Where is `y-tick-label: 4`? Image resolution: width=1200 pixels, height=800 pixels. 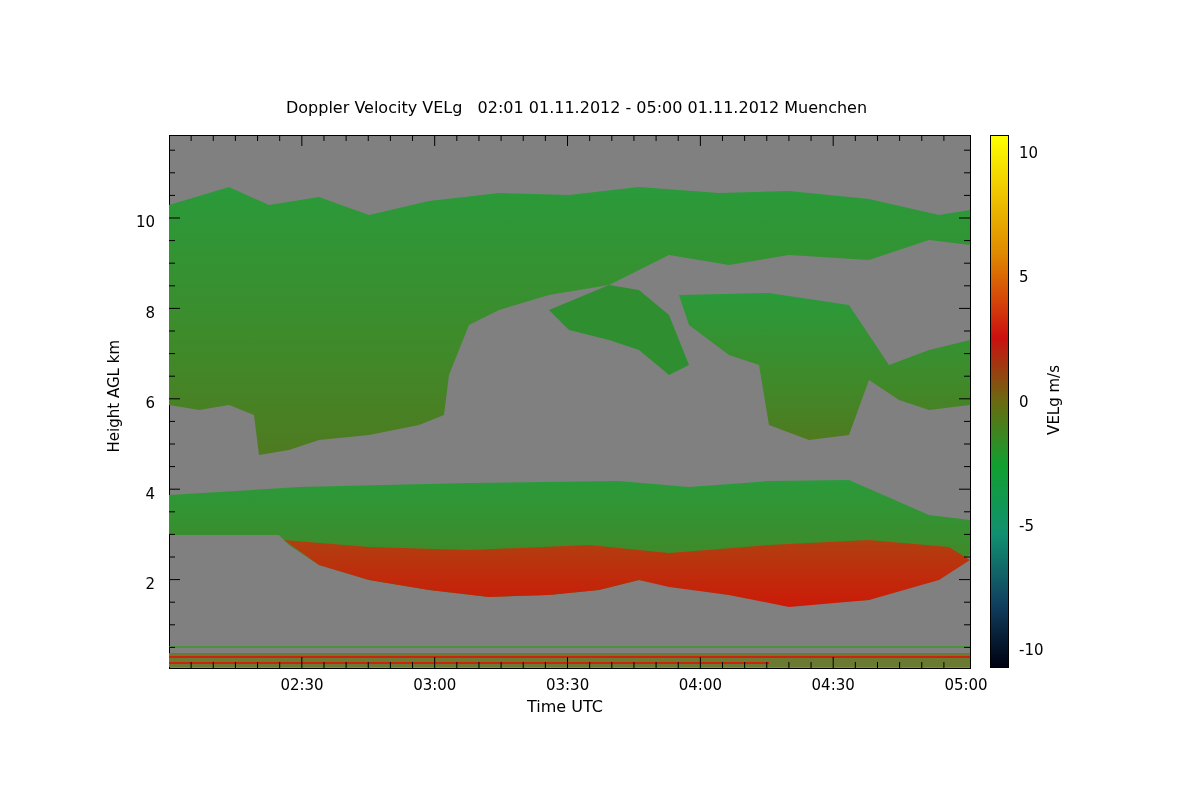
y-tick-label: 4 is located at coordinates (150, 493).